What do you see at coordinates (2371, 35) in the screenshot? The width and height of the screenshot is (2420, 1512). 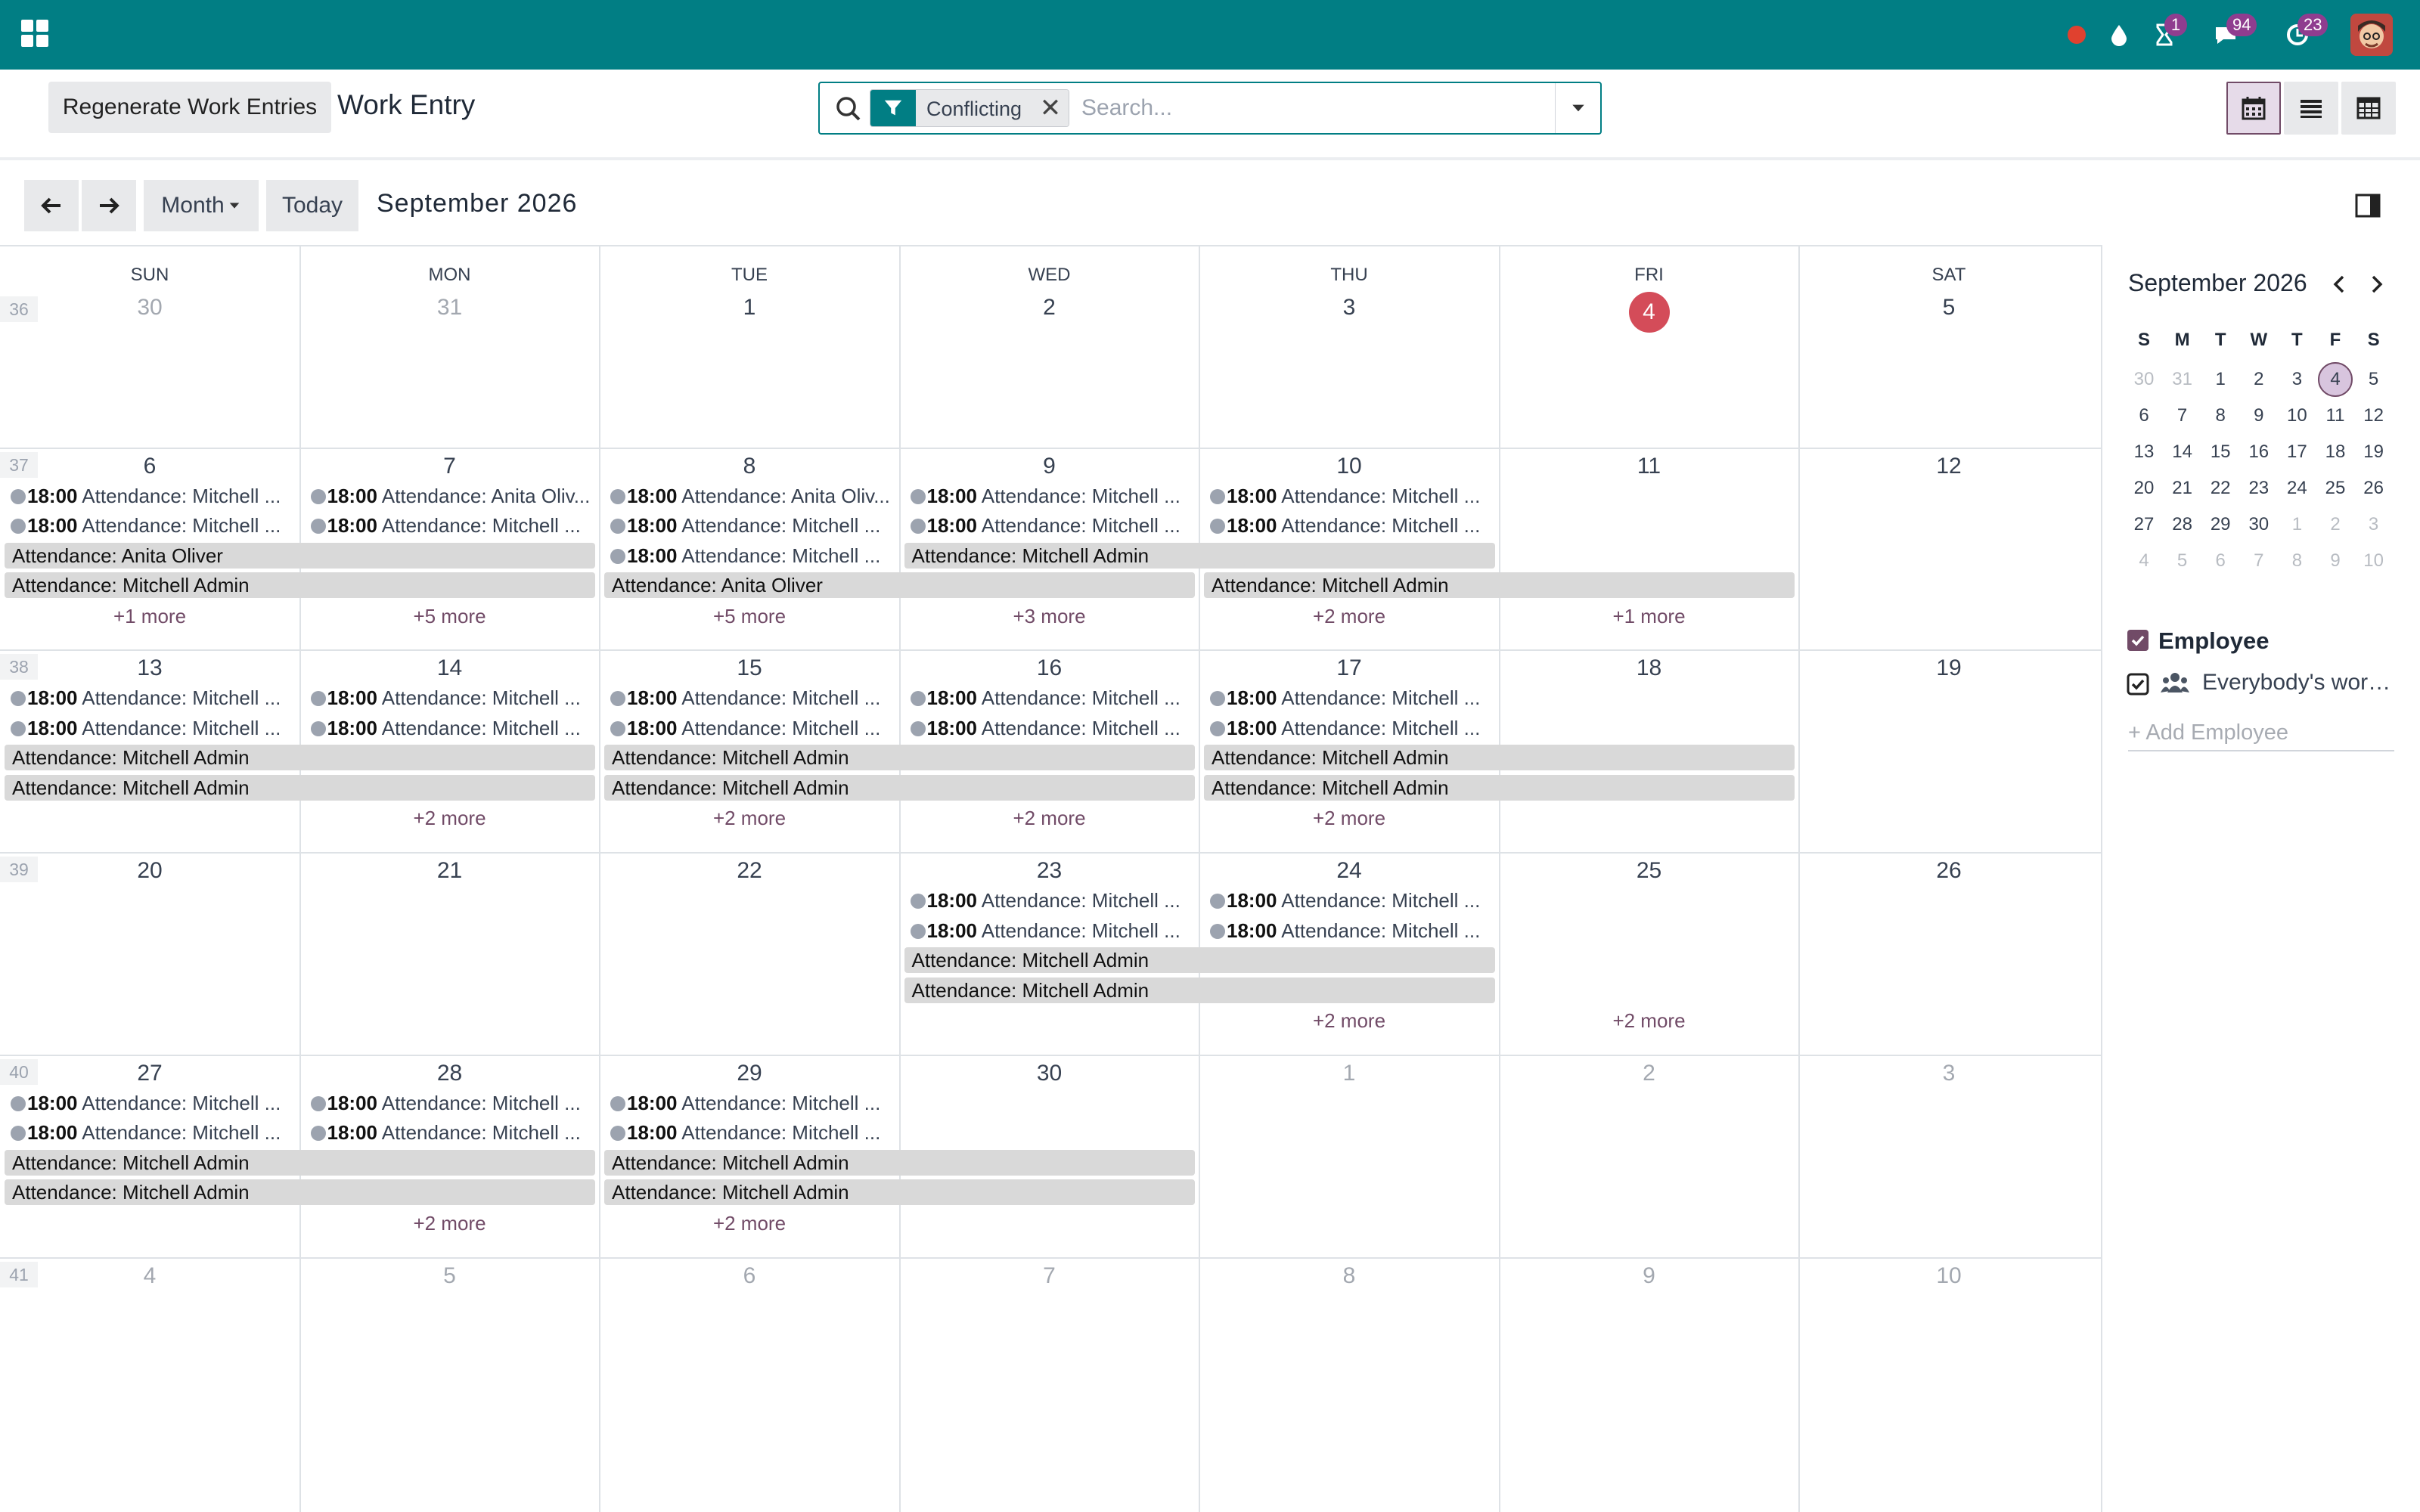 I see `user-avatar` at bounding box center [2371, 35].